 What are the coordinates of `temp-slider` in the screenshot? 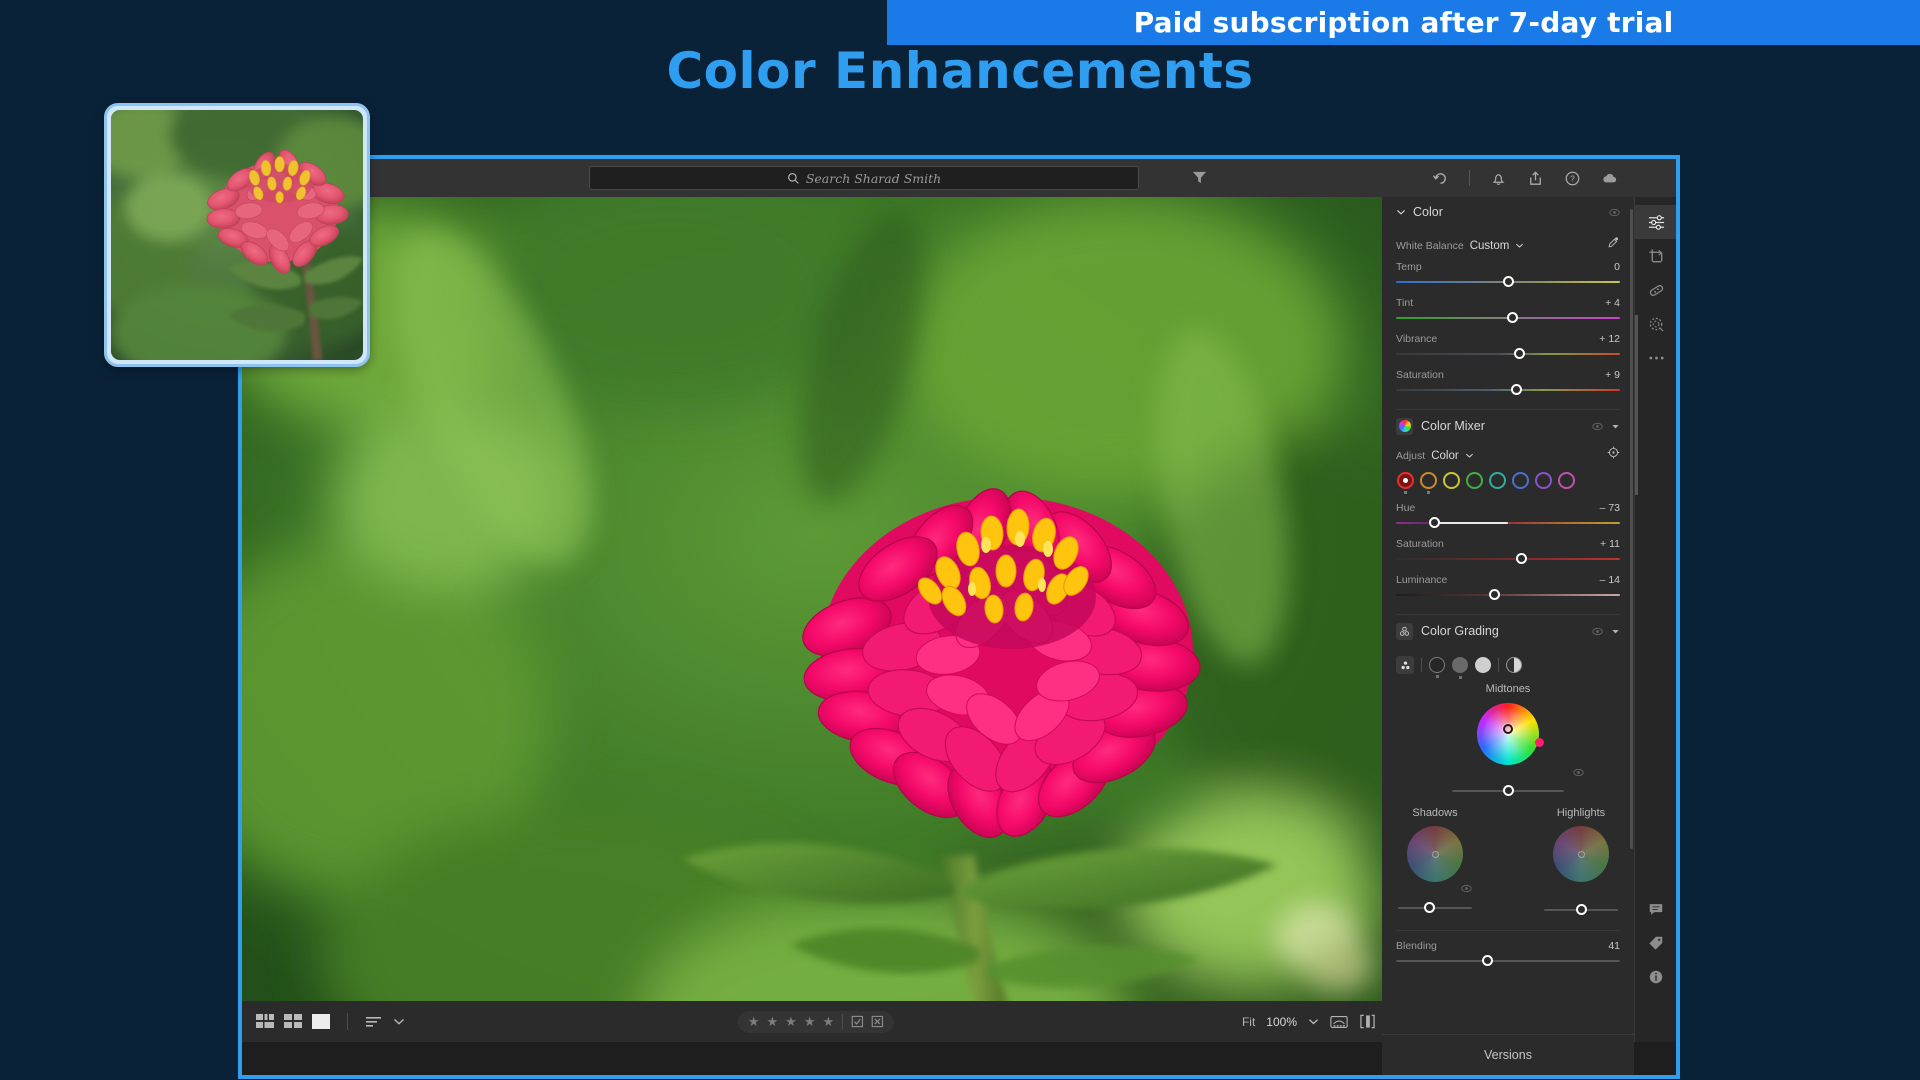 It's located at (1508, 282).